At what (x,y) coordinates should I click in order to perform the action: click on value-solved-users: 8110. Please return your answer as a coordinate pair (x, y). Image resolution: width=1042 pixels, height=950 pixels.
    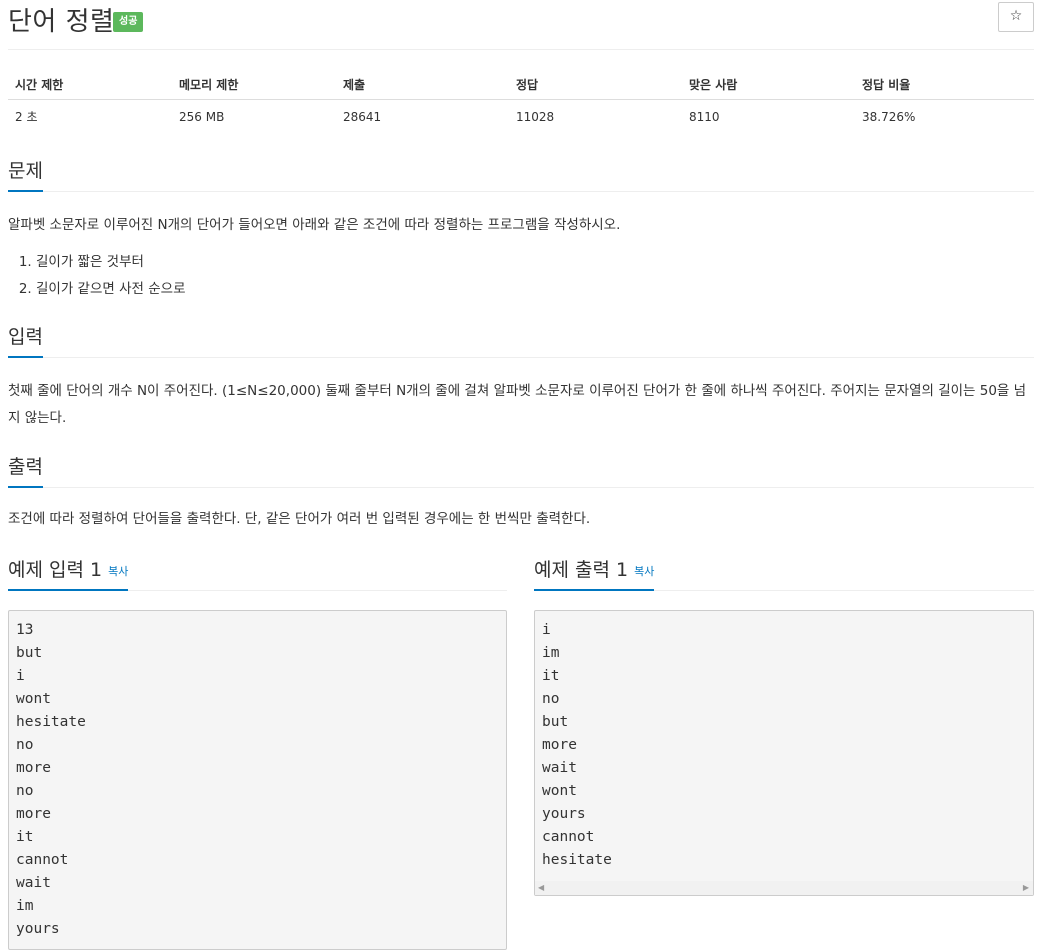
    Looking at the image, I should click on (768, 117).